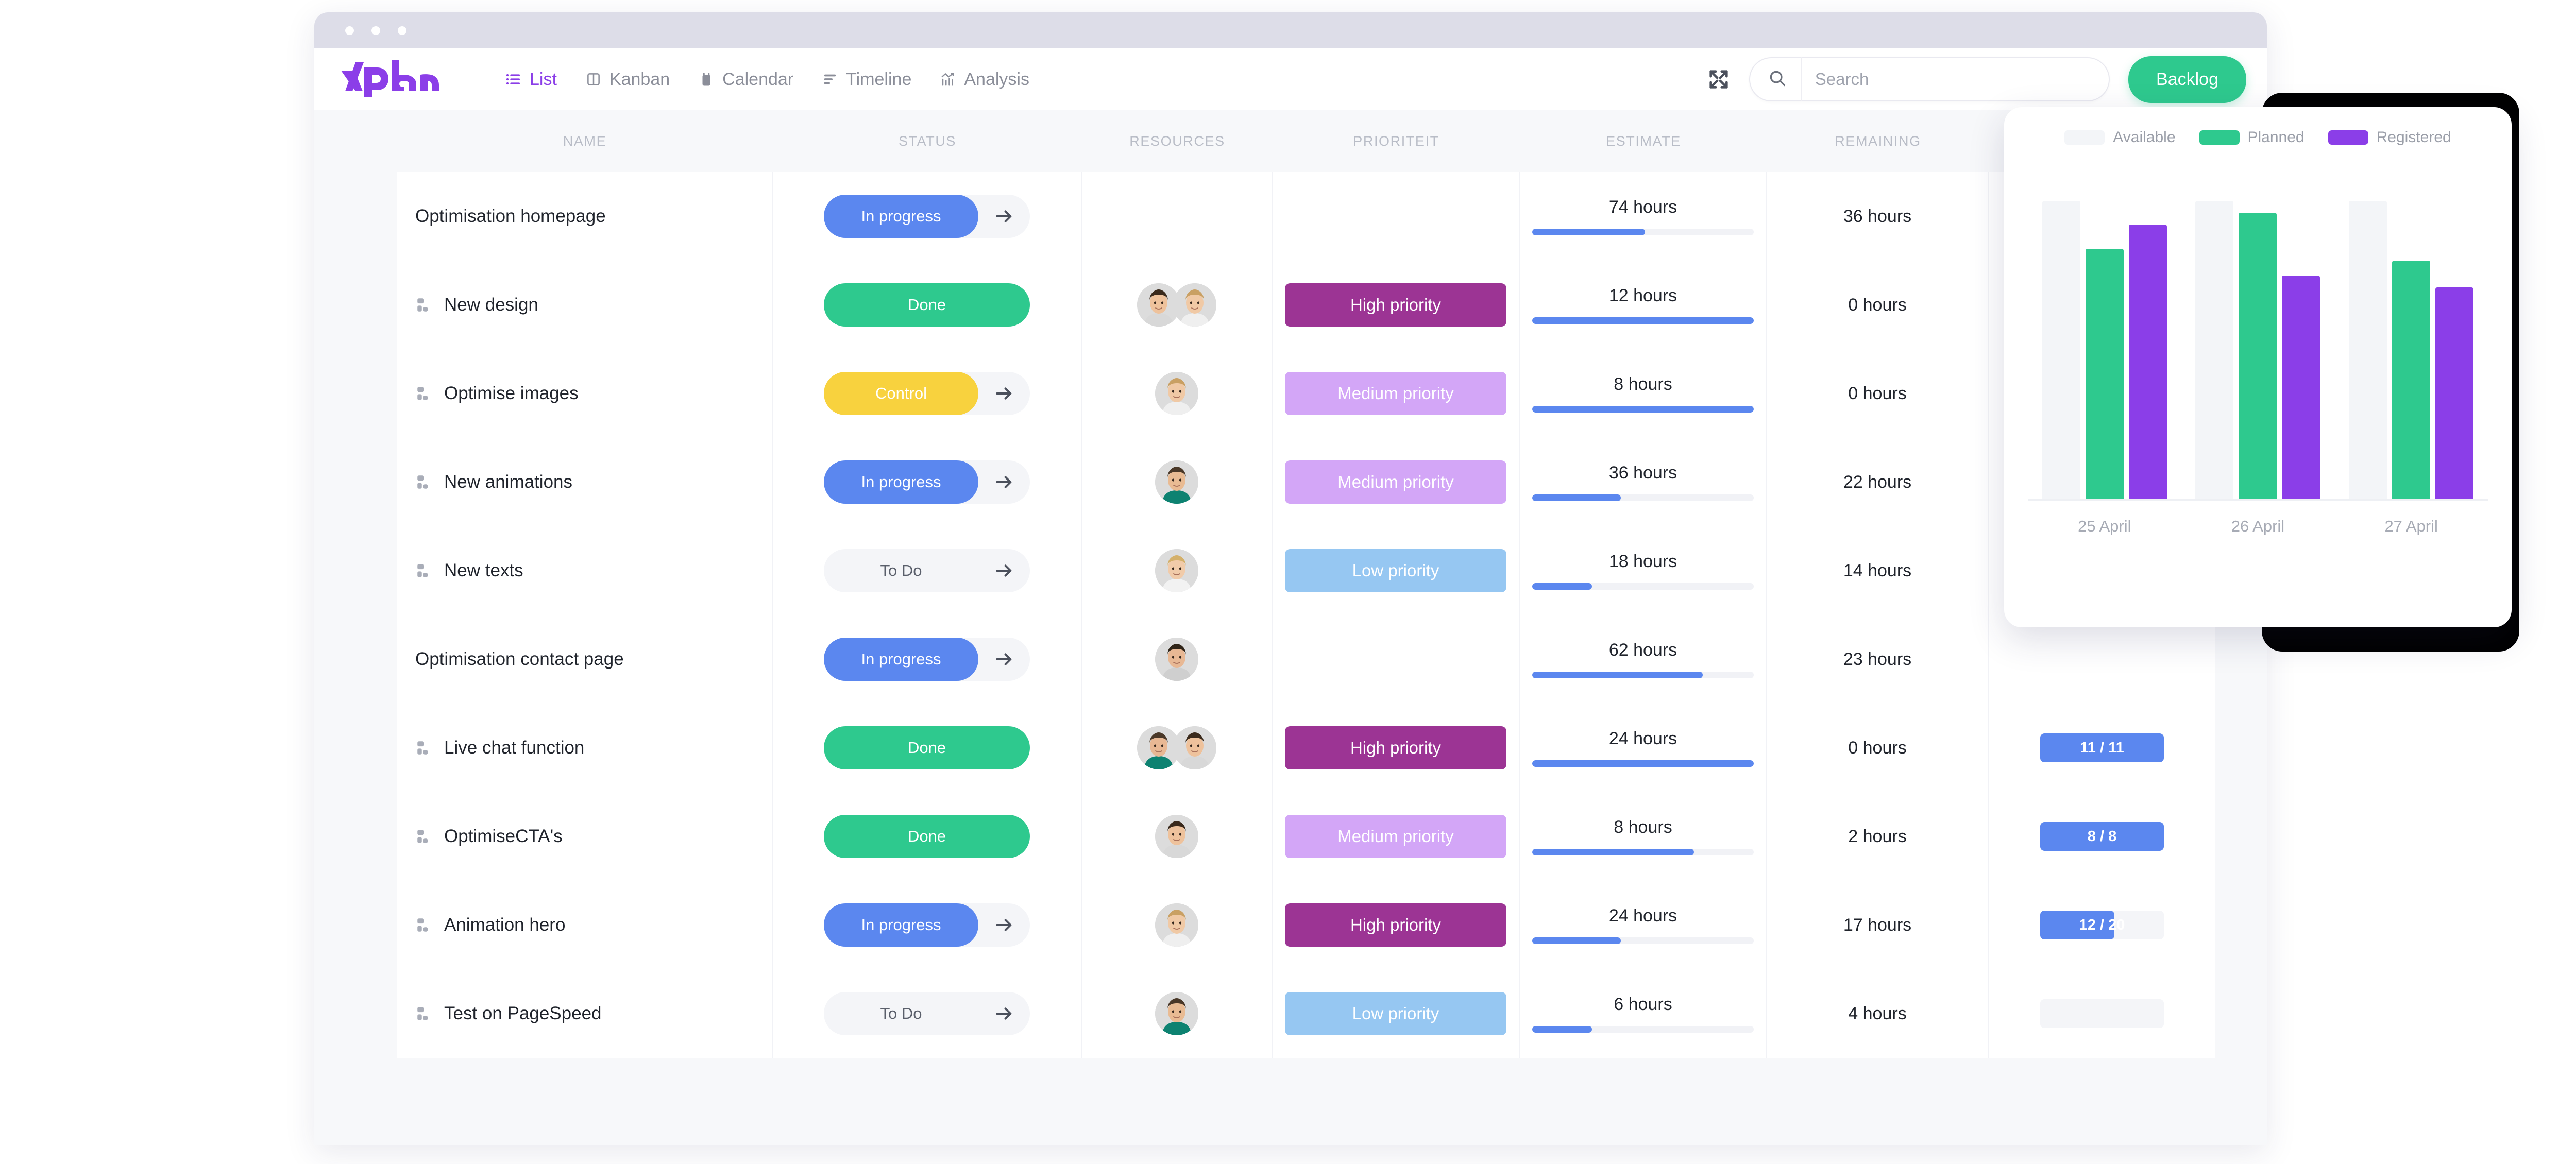 This screenshot has width=2576, height=1164. What do you see at coordinates (1959, 79) in the screenshot?
I see `search-input` at bounding box center [1959, 79].